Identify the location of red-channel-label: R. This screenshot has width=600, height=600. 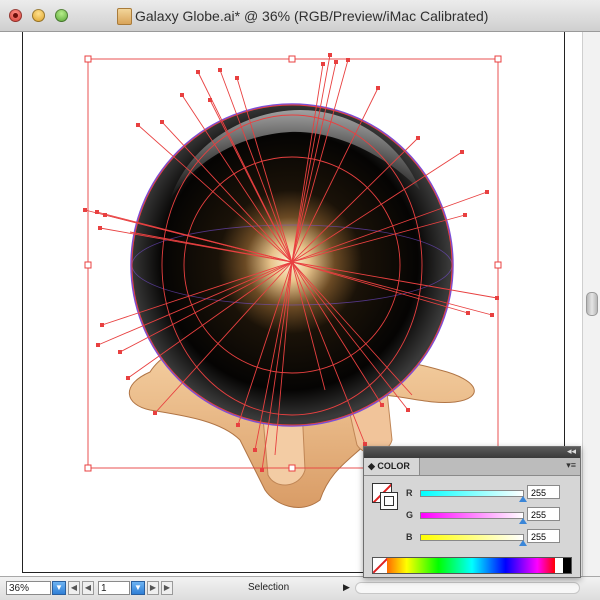
(409, 493).